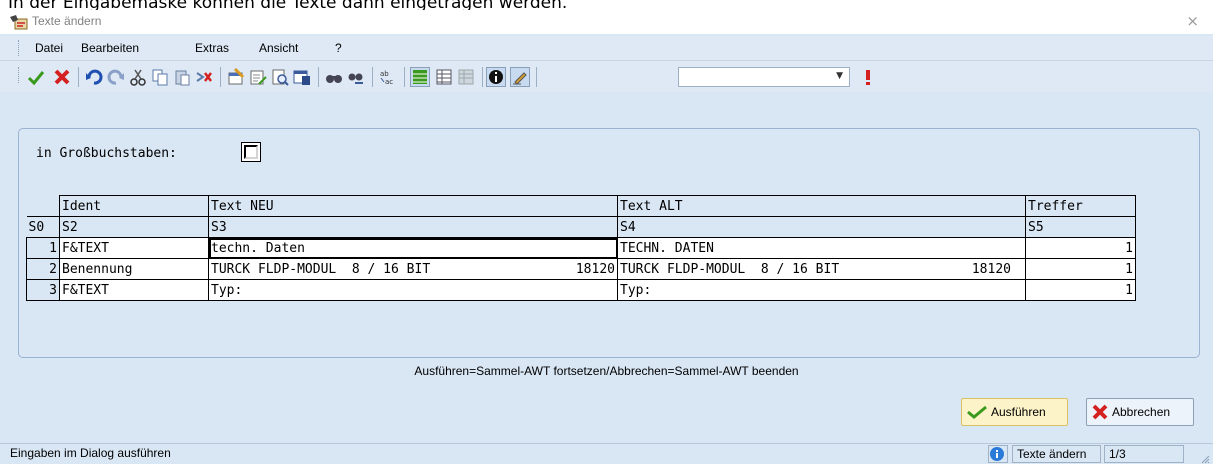 Image resolution: width=1213 pixels, height=464 pixels. I want to click on info-icon, so click(496, 77).